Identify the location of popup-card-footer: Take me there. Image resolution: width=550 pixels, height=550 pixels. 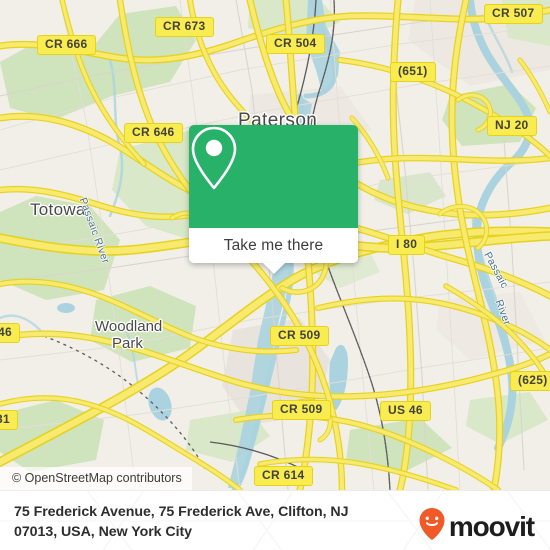
(273, 251).